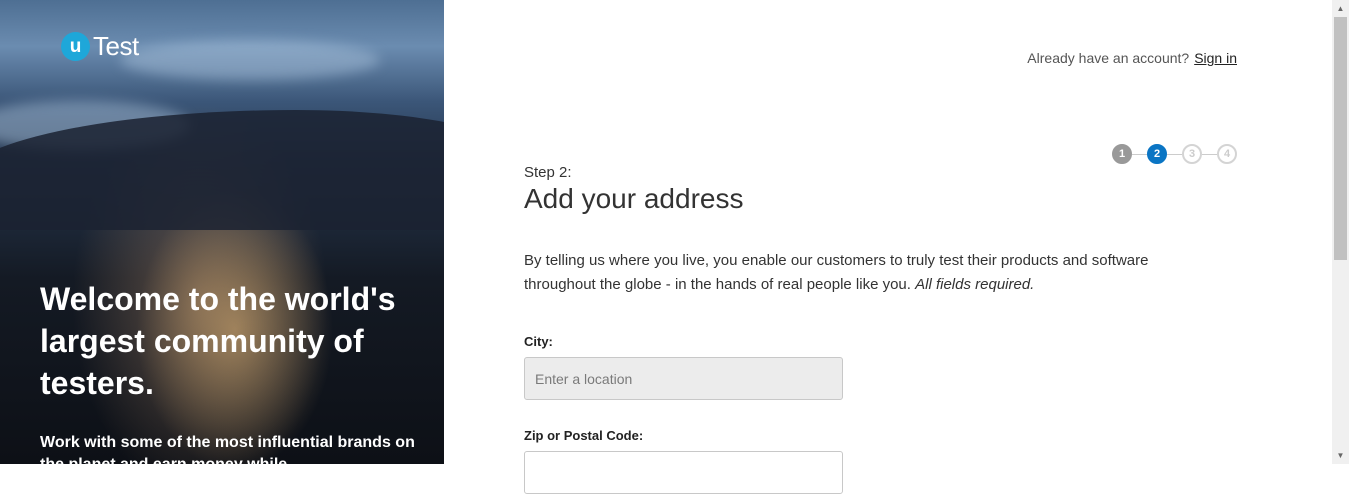  Describe the element at coordinates (1215, 58) in the screenshot. I see `sign-in-link: Sign in` at that location.